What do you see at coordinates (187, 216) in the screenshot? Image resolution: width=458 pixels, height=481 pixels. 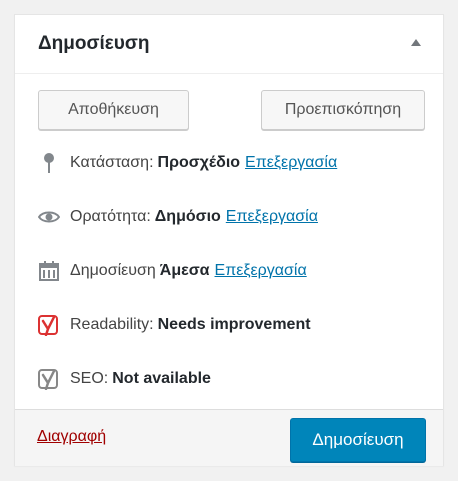 I see `visibility-value: Δημόσιο` at bounding box center [187, 216].